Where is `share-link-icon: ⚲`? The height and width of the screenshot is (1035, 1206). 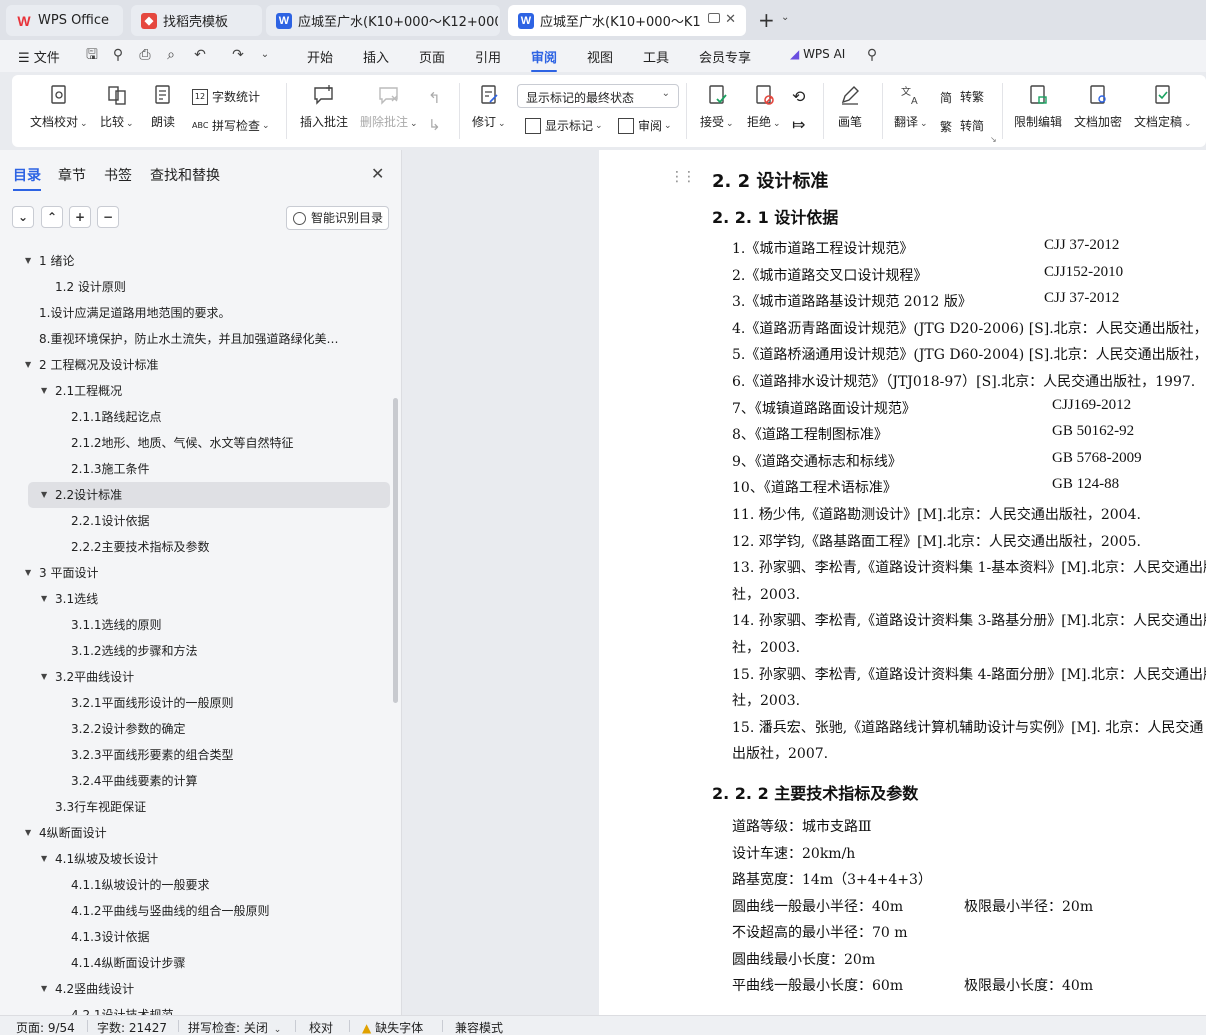 share-link-icon: ⚲ is located at coordinates (118, 55).